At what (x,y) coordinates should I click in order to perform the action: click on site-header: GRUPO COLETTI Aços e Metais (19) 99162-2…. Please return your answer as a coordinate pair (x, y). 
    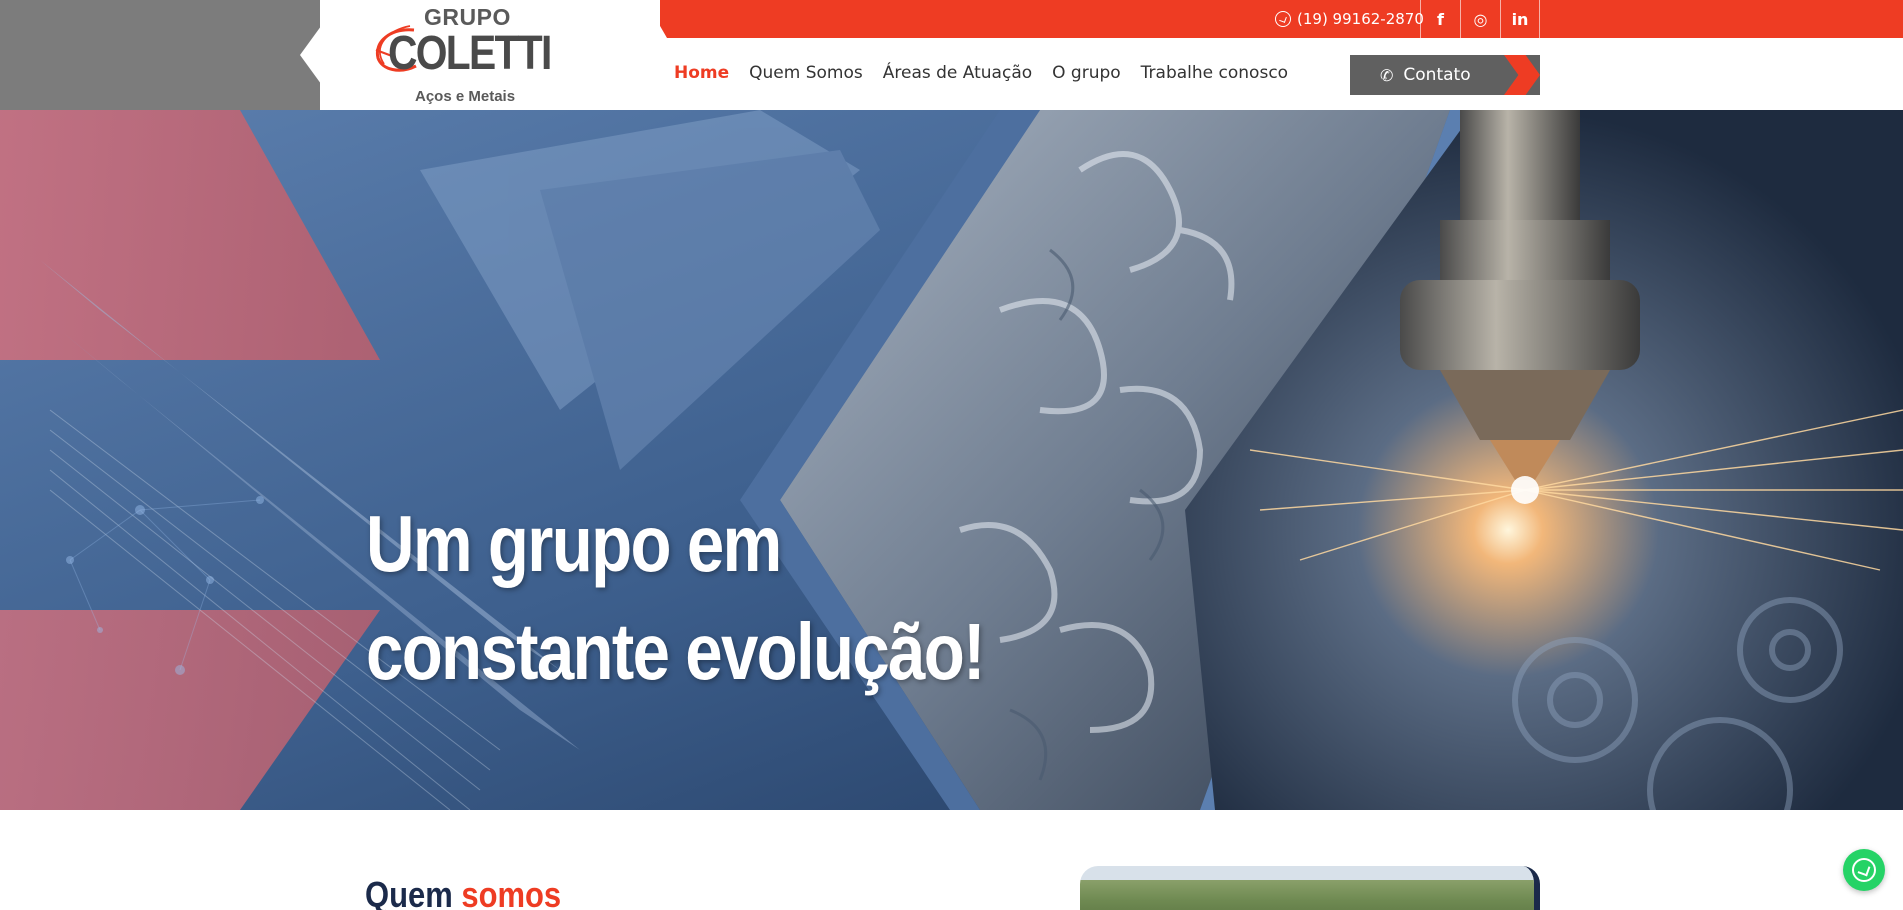
    Looking at the image, I should click on (951, 55).